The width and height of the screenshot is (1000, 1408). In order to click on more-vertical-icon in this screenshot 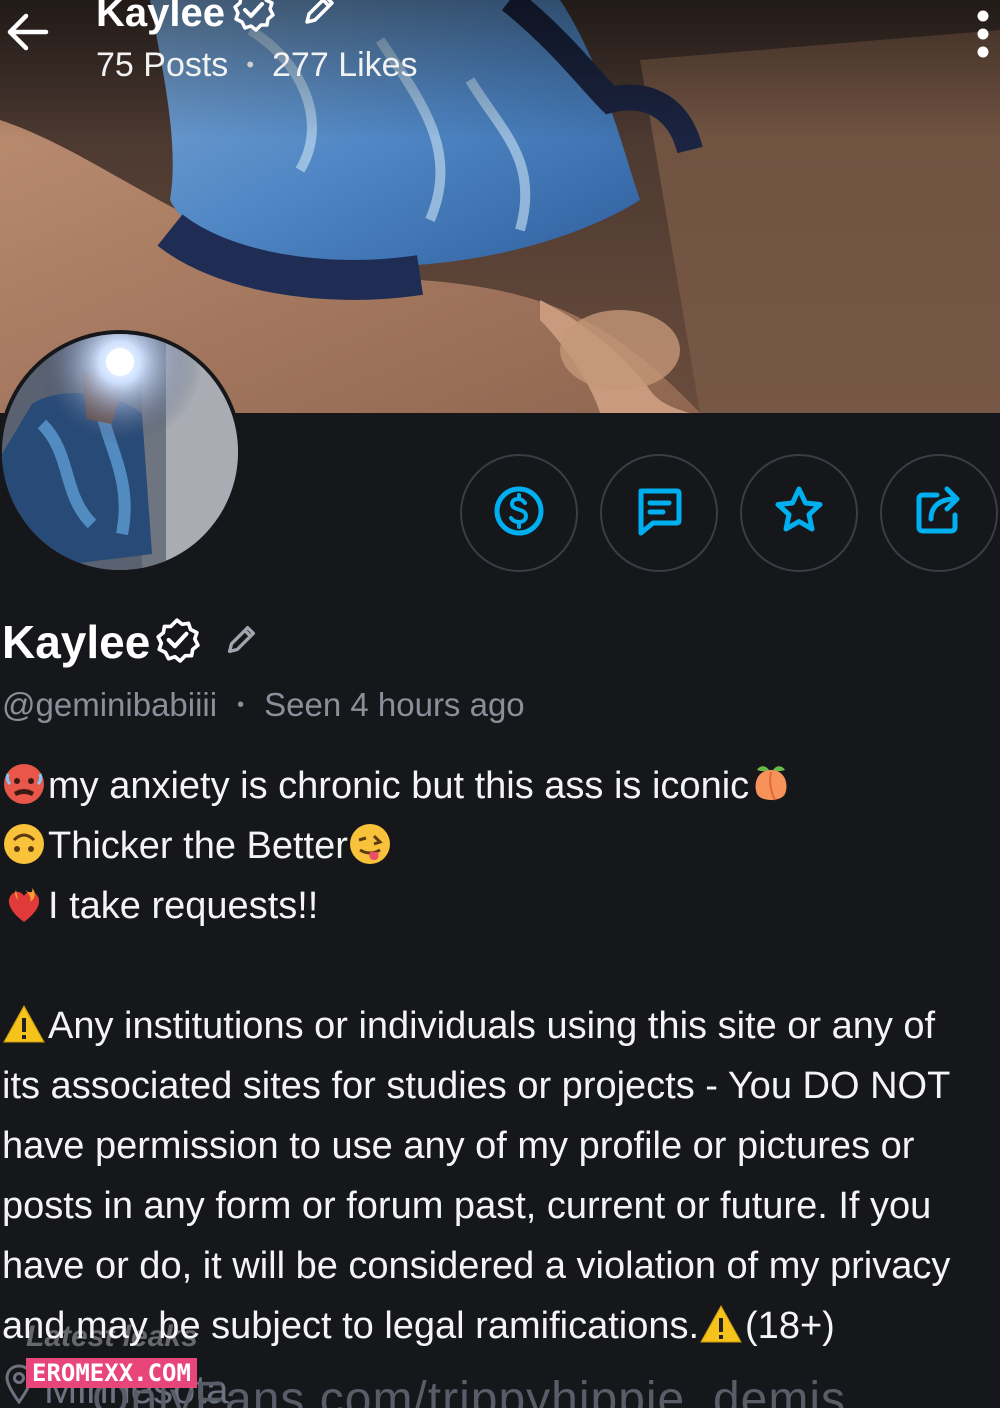, I will do `click(983, 36)`.